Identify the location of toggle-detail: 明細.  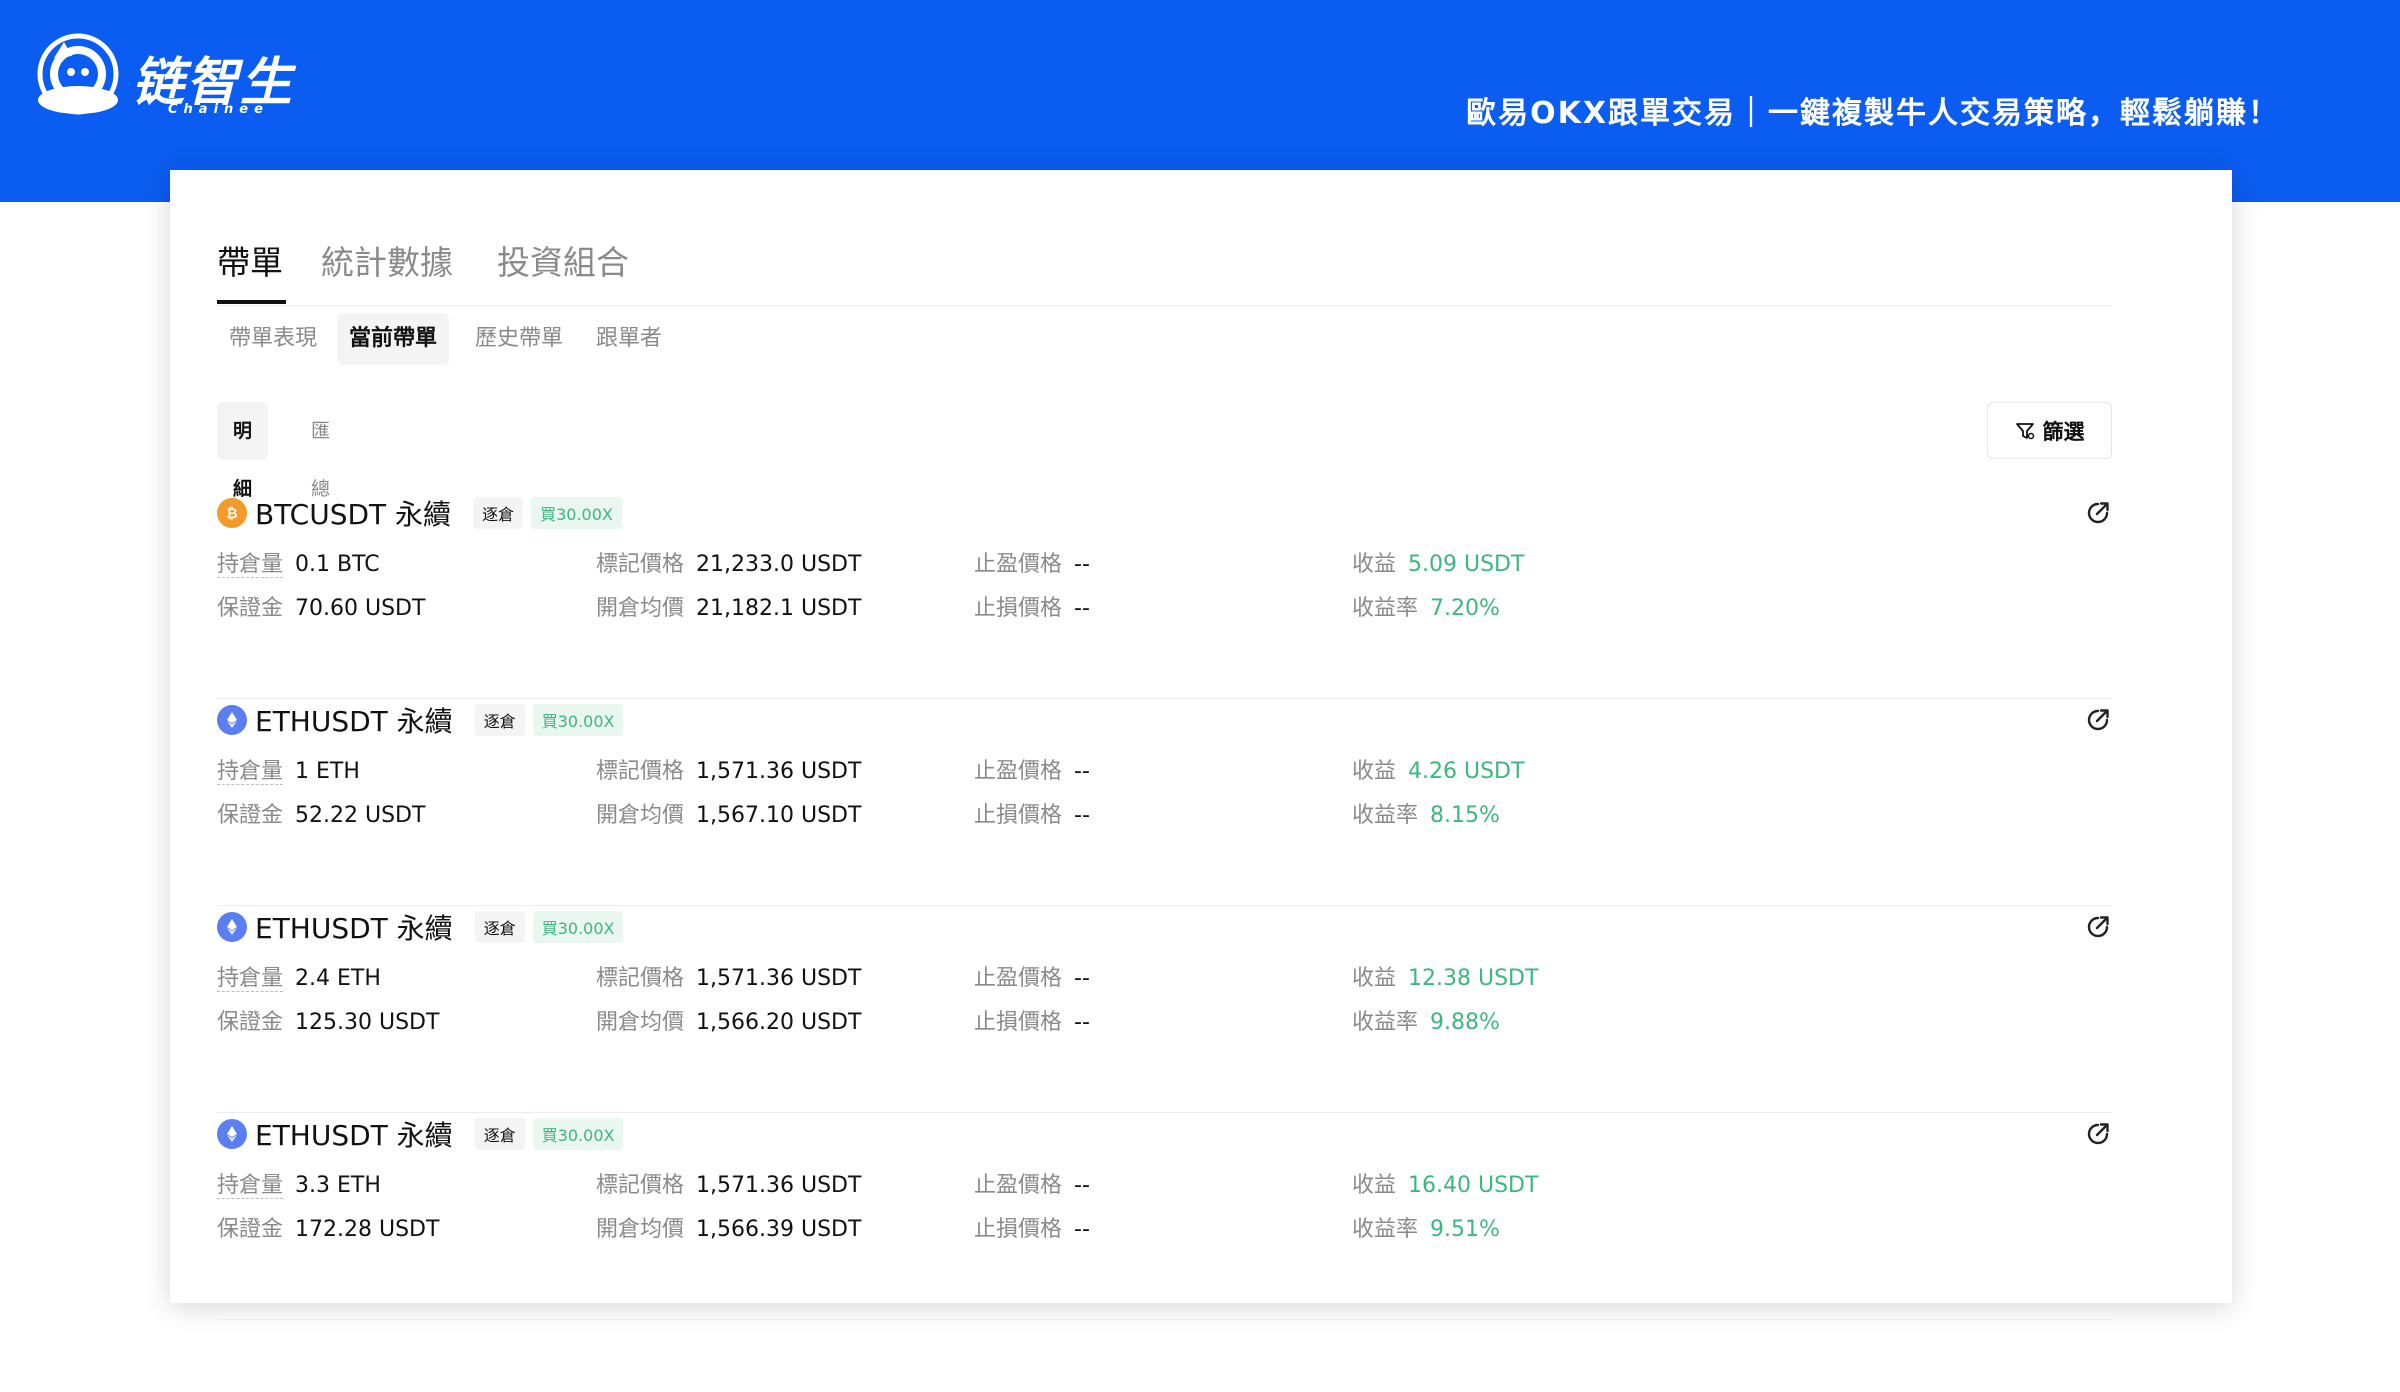
(243, 451).